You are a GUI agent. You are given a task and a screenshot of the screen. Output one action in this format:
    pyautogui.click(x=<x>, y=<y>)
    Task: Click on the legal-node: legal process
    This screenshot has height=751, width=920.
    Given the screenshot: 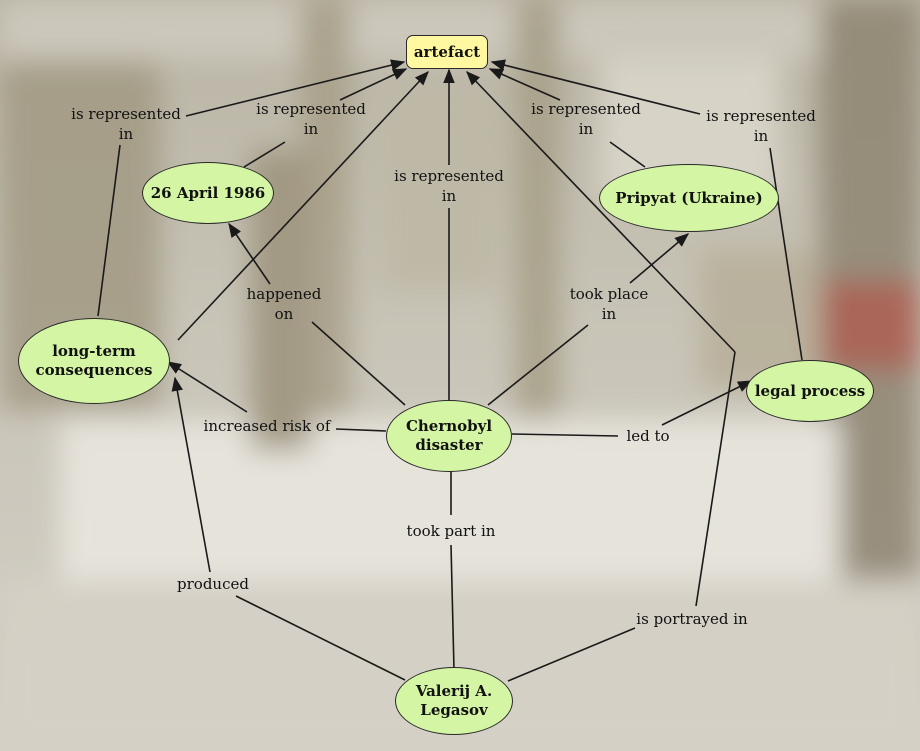 What is the action you would take?
    pyautogui.click(x=810, y=391)
    